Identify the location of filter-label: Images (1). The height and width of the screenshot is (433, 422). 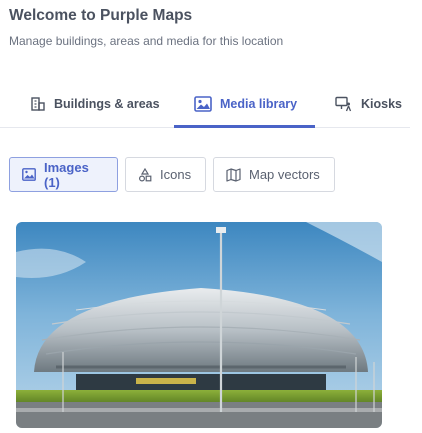
(66, 174).